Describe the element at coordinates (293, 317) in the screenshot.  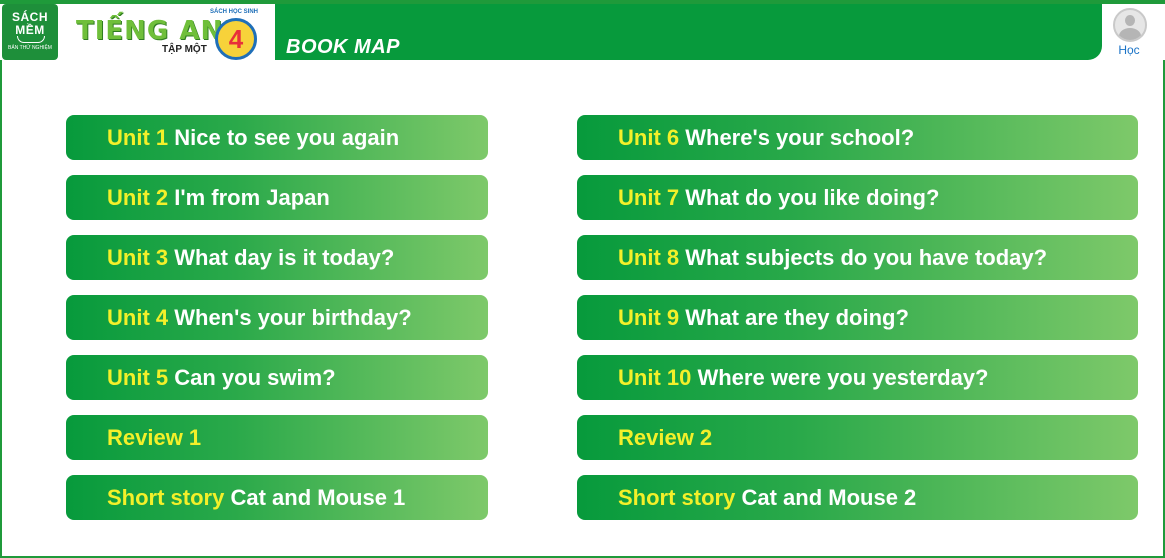
I see `unit-title: When's your birthday?` at that location.